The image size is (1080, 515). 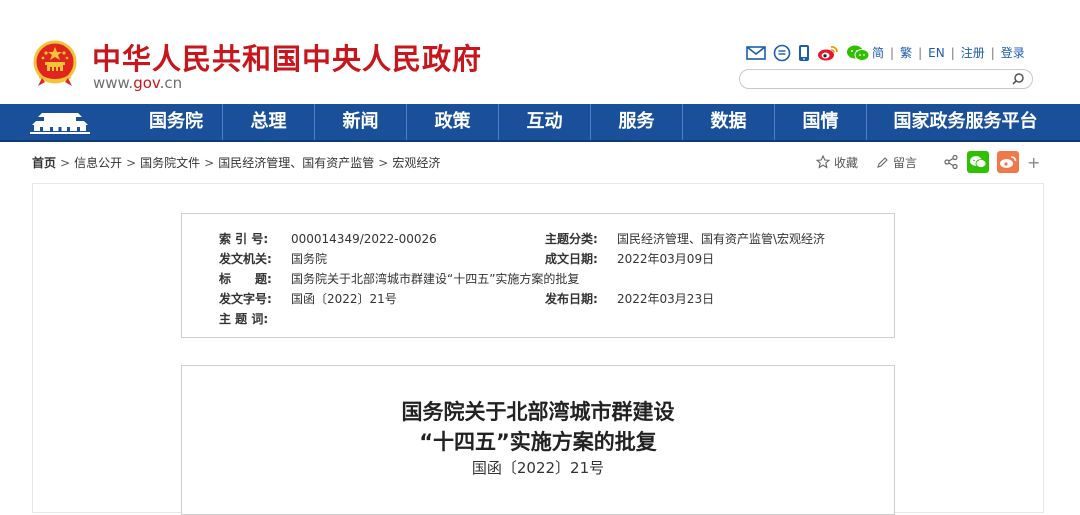 What do you see at coordinates (1033, 162) in the screenshot?
I see `more-share-button: +` at bounding box center [1033, 162].